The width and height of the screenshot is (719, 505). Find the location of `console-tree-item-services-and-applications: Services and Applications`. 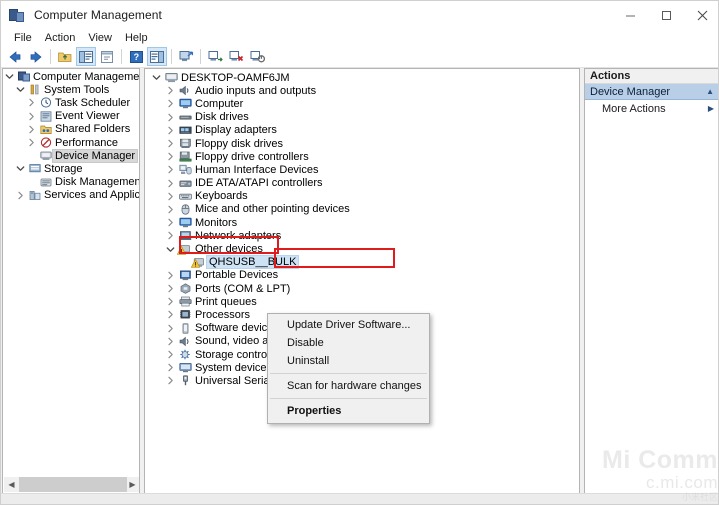

console-tree-item-services-and-applications: Services and Applications is located at coordinates (71, 195).